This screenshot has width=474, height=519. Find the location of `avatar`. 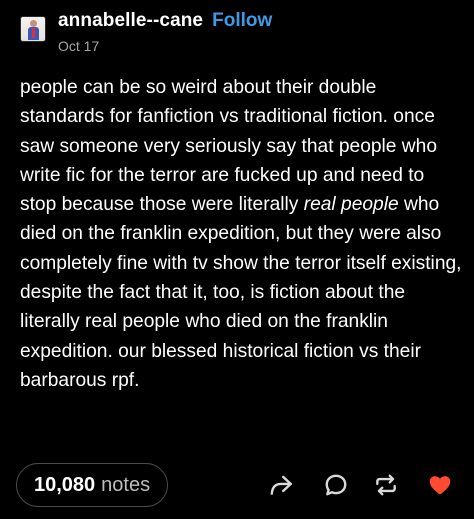

avatar is located at coordinates (33, 29).